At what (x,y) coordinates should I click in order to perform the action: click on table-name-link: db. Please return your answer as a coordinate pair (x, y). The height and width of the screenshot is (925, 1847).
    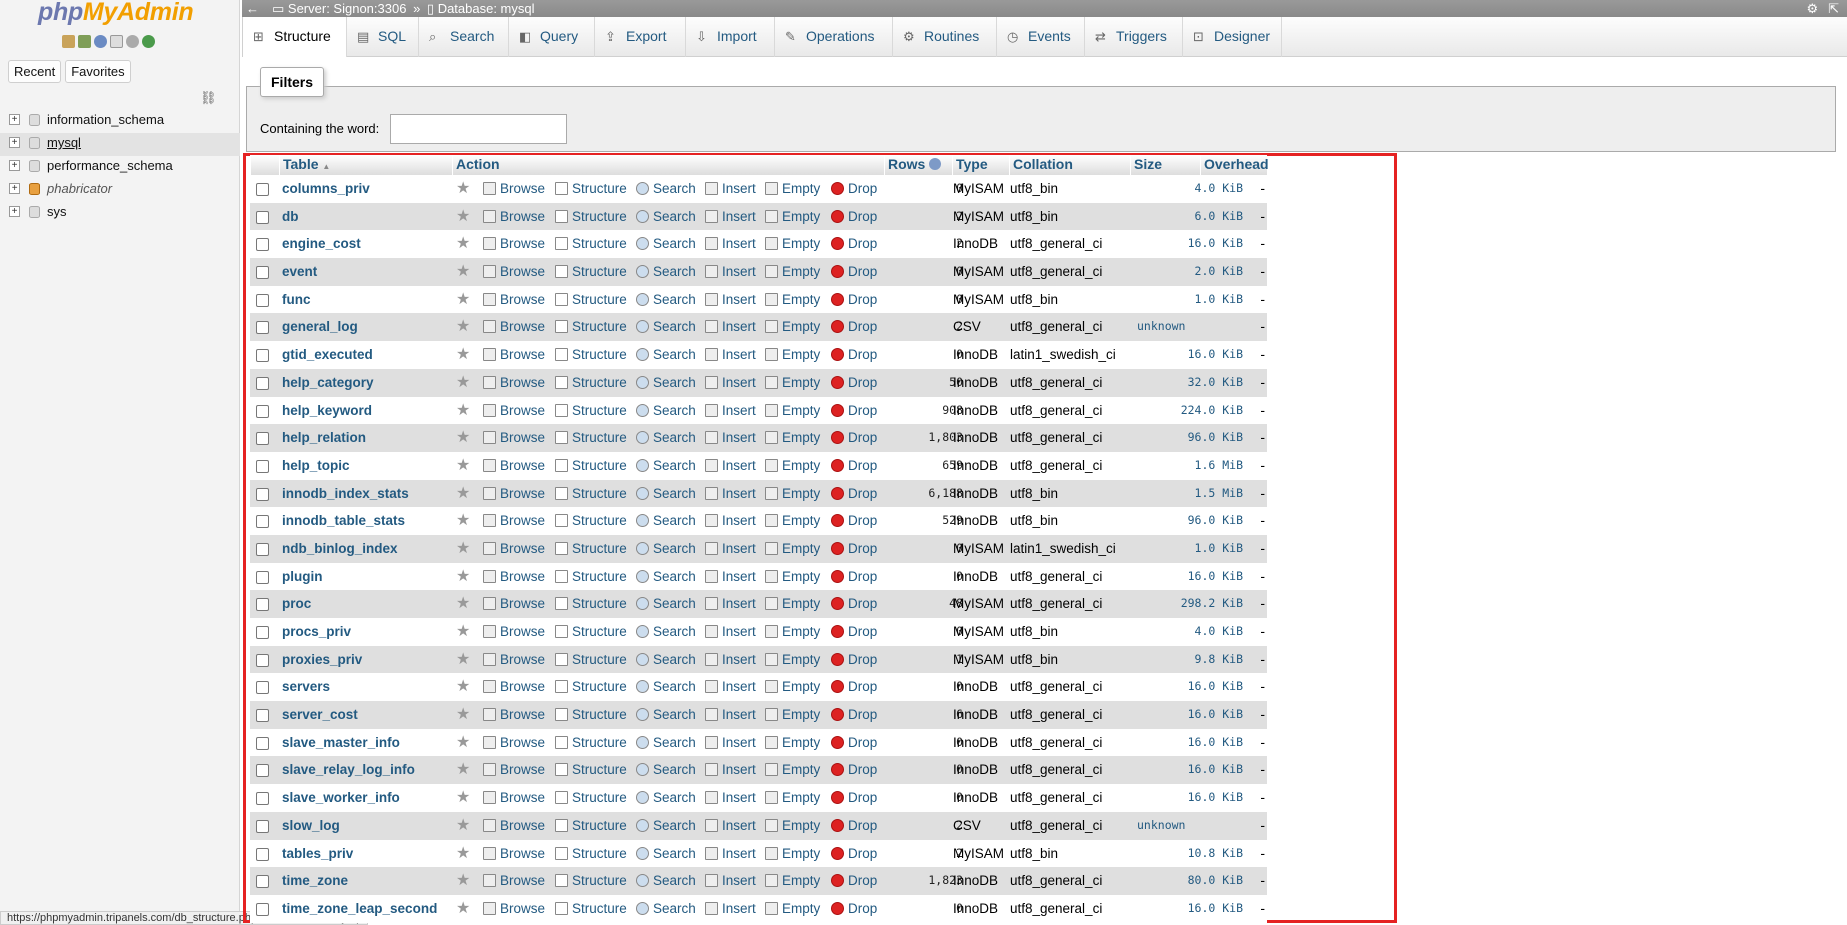
    Looking at the image, I should click on (290, 216).